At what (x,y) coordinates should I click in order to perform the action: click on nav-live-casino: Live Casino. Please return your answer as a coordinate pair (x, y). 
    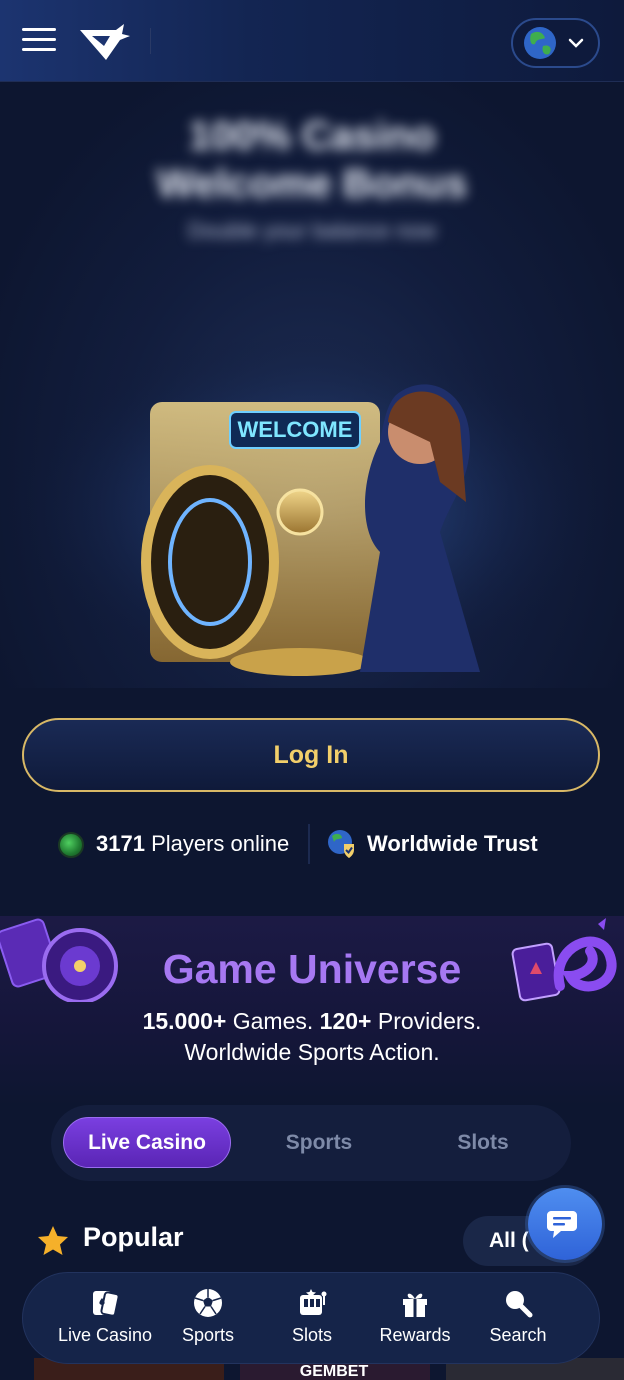
    Looking at the image, I should click on (105, 1319).